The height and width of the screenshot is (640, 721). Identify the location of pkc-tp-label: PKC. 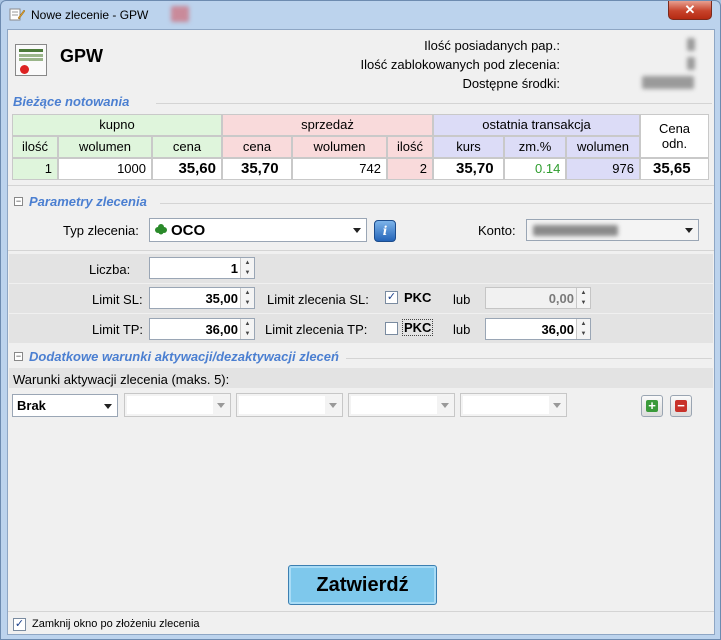
(418, 327).